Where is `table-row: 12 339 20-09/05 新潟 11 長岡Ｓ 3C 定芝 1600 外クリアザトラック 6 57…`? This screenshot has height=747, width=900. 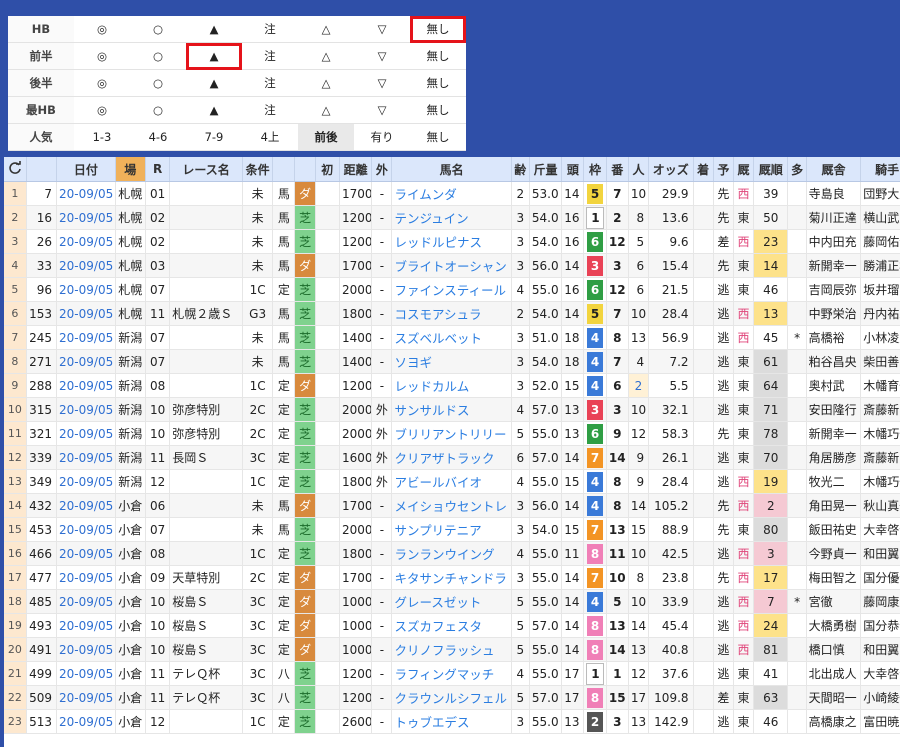 table-row: 12 339 20-09/05 新潟 11 長岡Ｓ 3C 定芝 1600 外クリアザトラック 6 57… is located at coordinates (452, 457).